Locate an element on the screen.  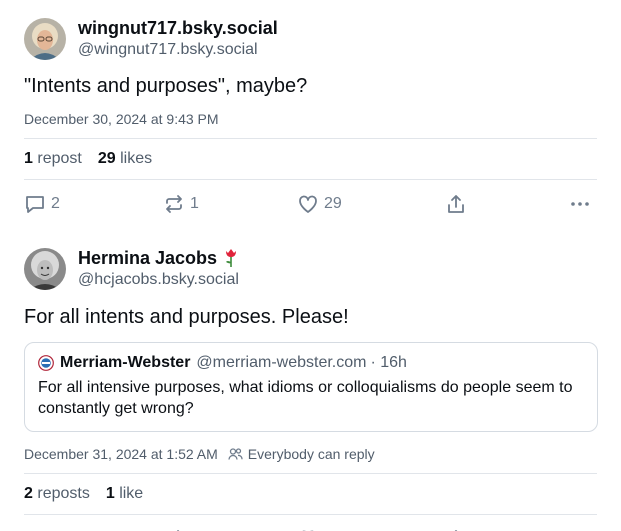
repost-count-link: 1 repost is located at coordinates (53, 159).